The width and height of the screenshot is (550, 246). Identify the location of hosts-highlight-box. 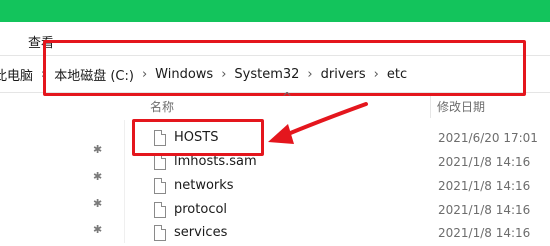
(198, 137).